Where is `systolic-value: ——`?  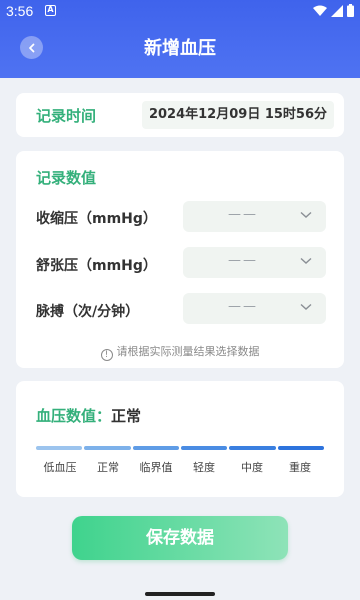
systolic-value: —— is located at coordinates (243, 214).